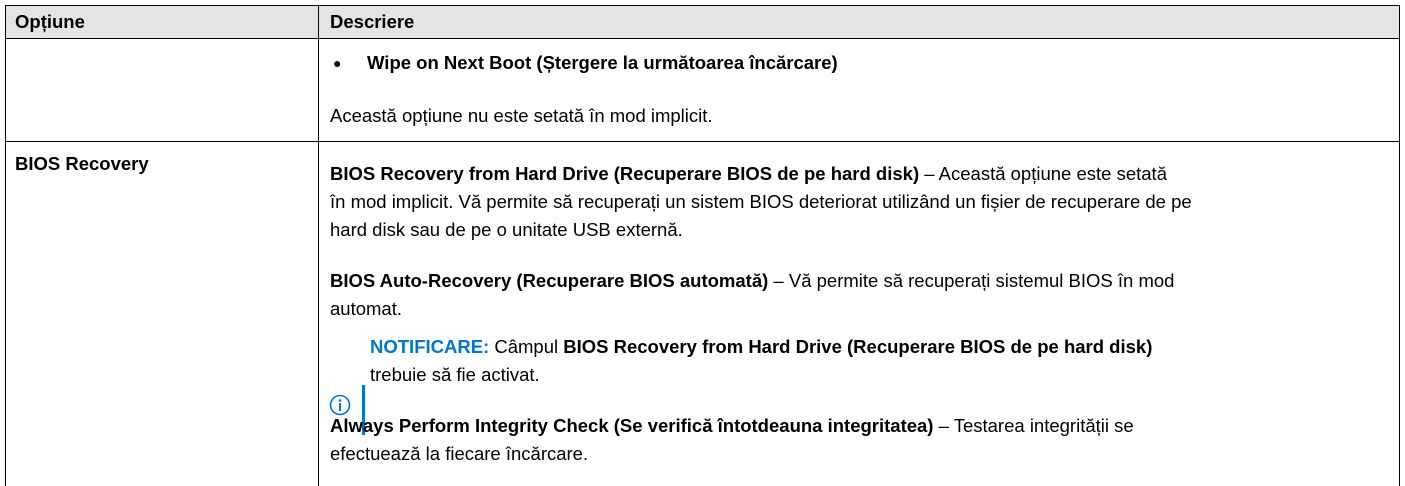  I want to click on note-line: trebuie să fie activat., so click(455, 374).